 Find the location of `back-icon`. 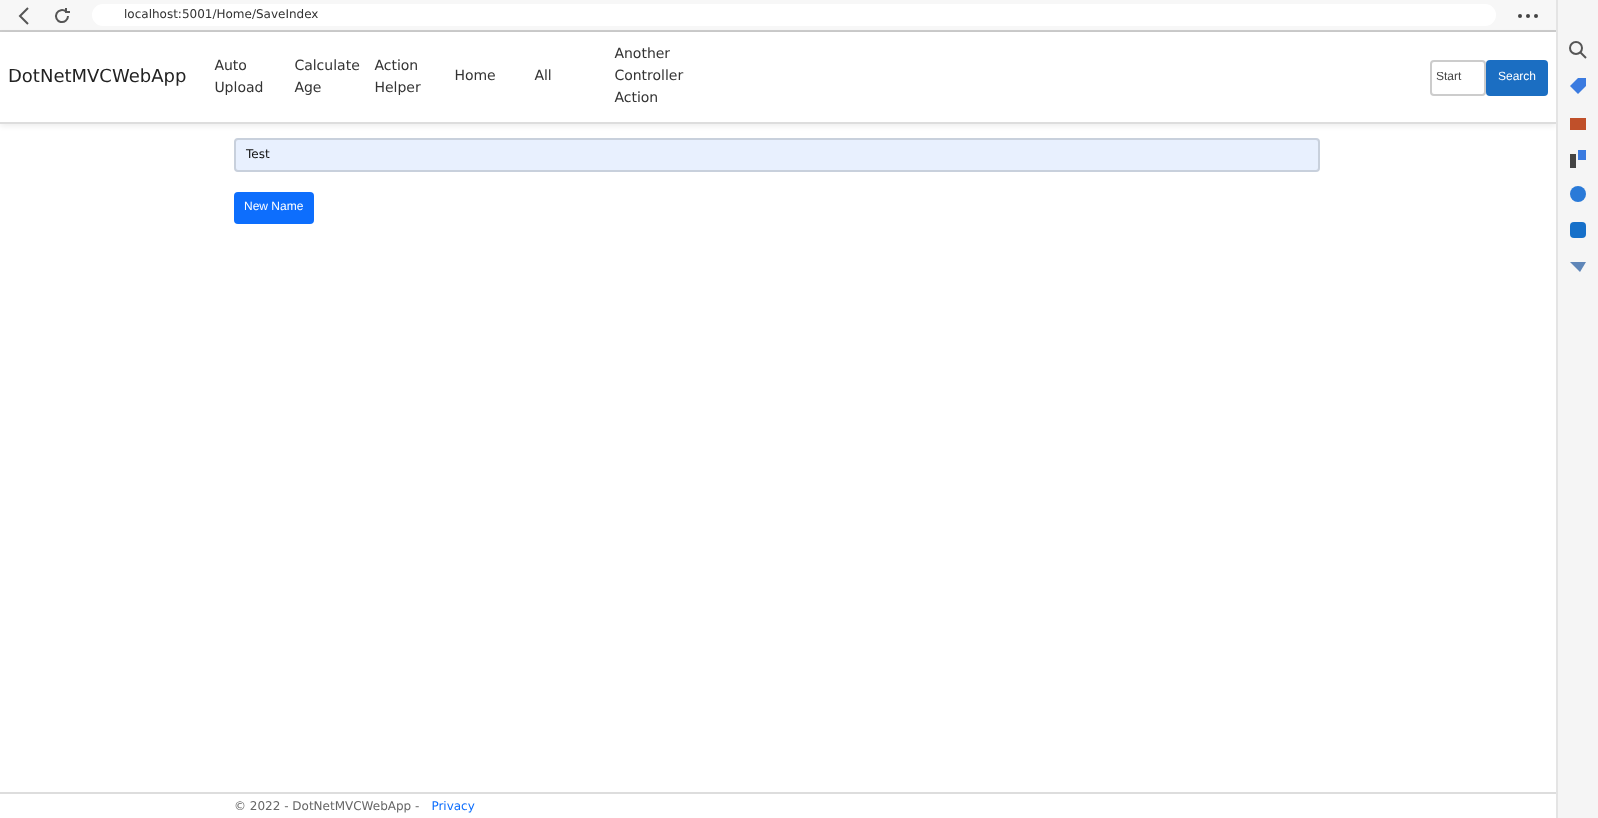

back-icon is located at coordinates (24, 15).